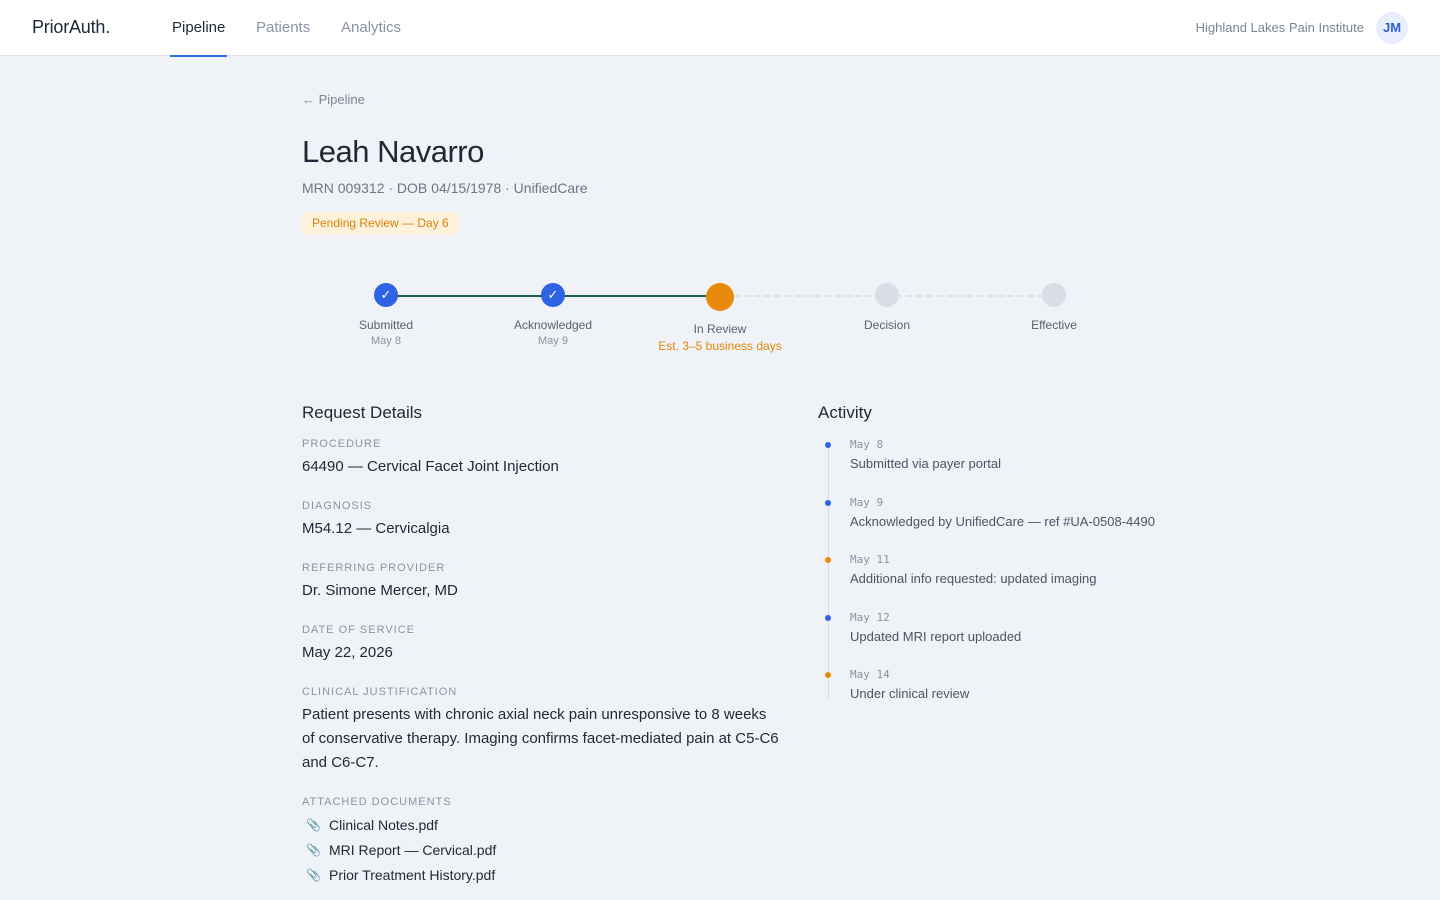  What do you see at coordinates (386, 325) in the screenshot?
I see `step-submitted-label: Submitted` at bounding box center [386, 325].